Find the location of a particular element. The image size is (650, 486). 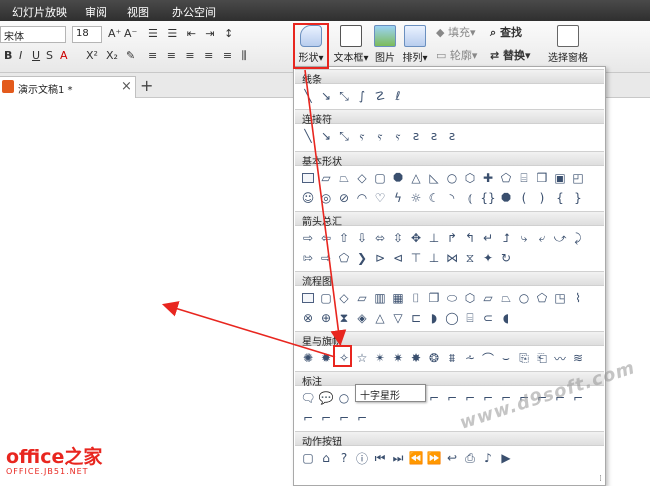

logo-subtext: OFFICE.JB51.NET is located at coordinates (47, 471).